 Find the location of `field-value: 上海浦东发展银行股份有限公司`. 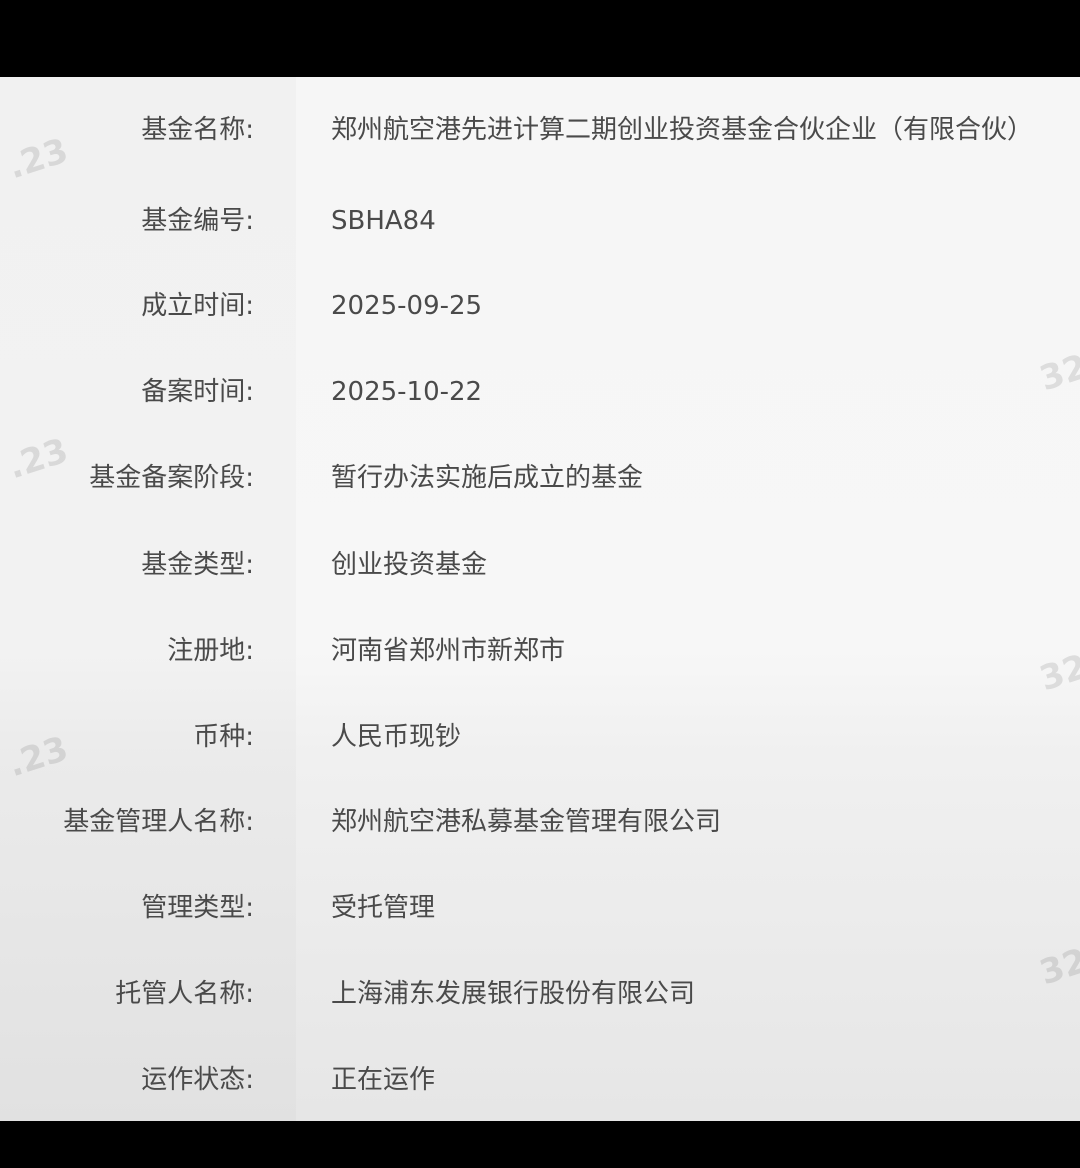

field-value: 上海浦东发展银行股份有限公司 is located at coordinates (513, 994).